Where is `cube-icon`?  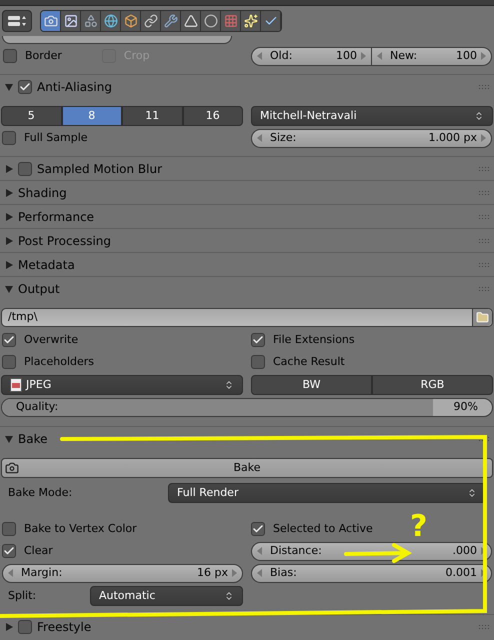 cube-icon is located at coordinates (131, 21).